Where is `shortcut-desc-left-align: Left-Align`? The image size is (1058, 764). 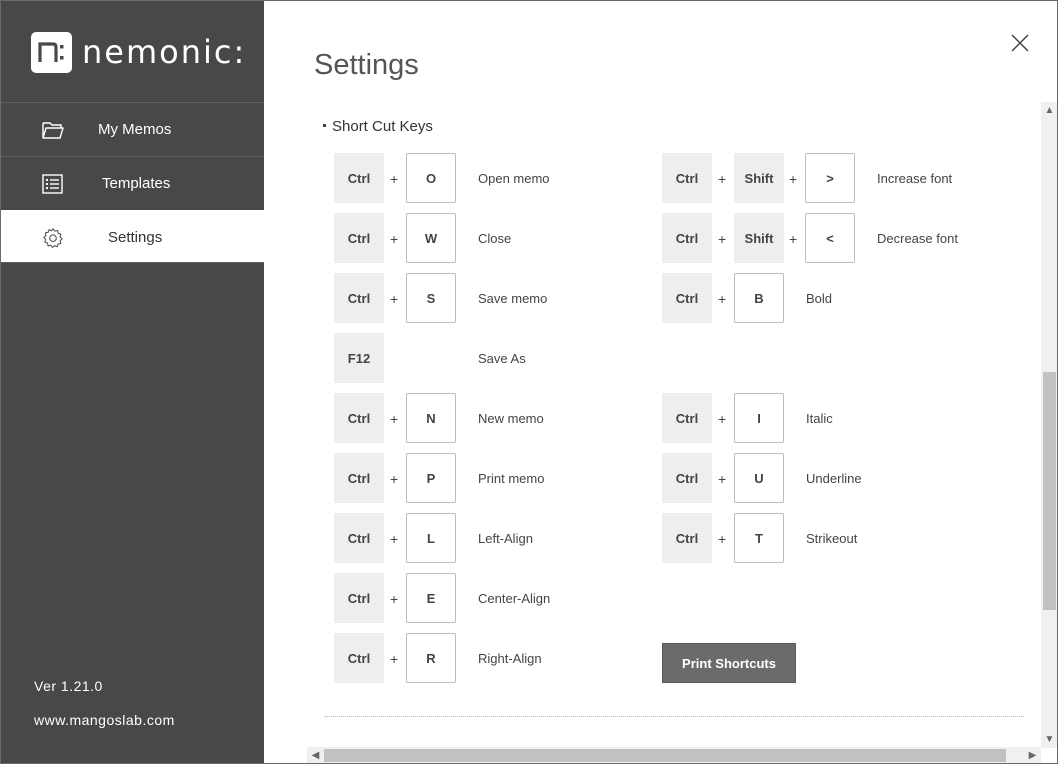
shortcut-desc-left-align: Left-Align is located at coordinates (505, 538).